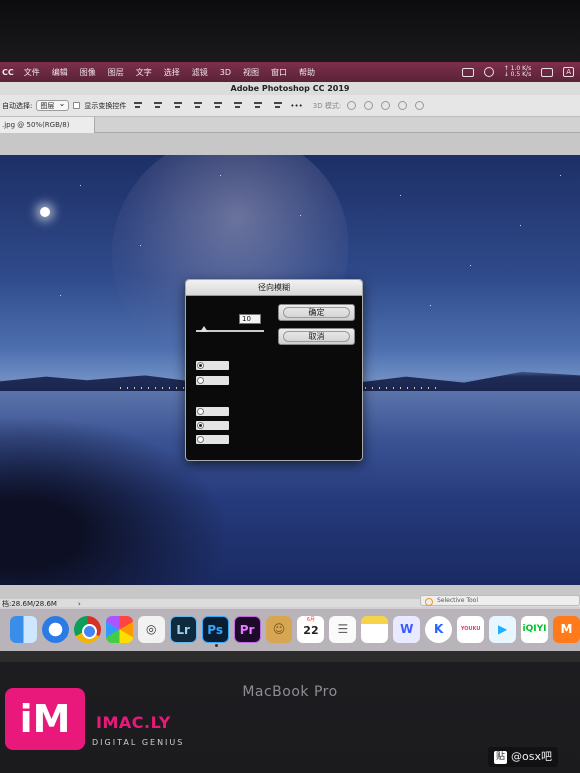 This screenshot has height=773, width=580. I want to click on align-left-icon, so click(218, 105).